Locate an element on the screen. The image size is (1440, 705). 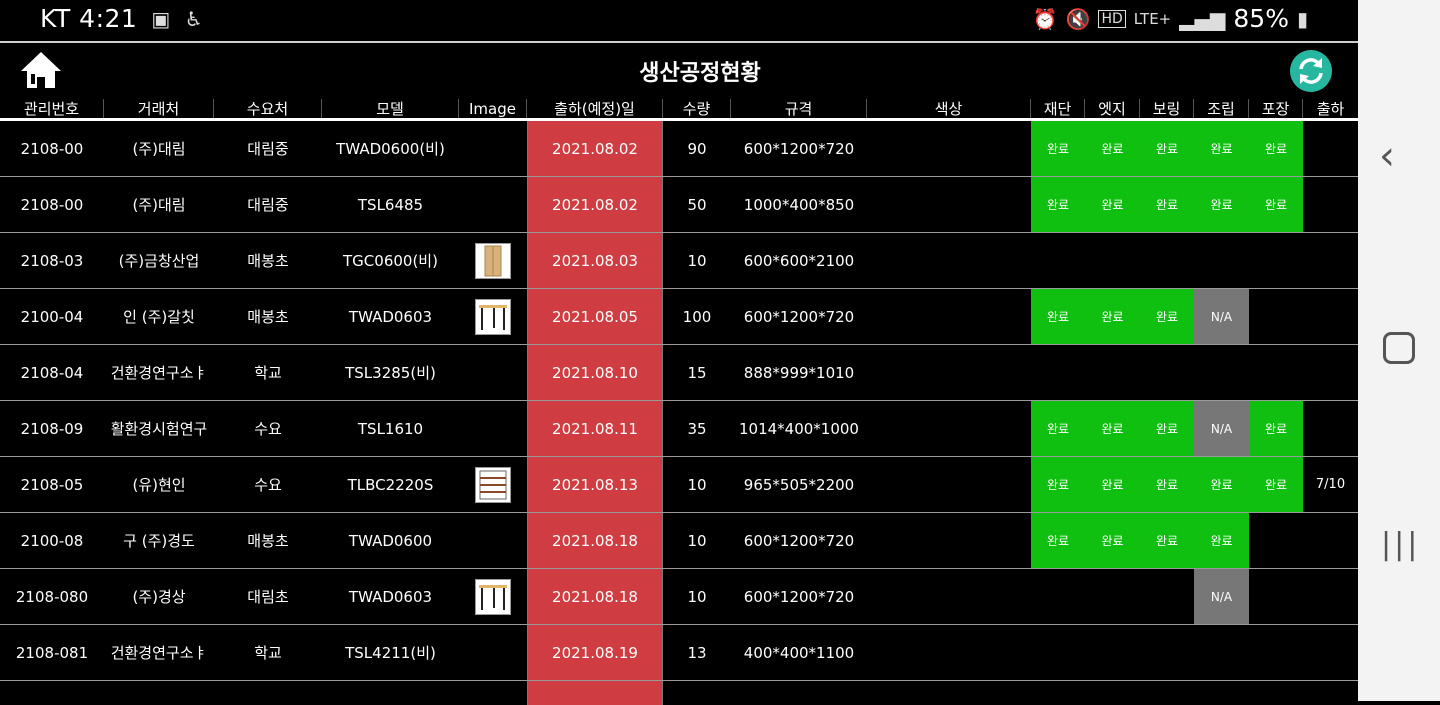
row-qty: 15 is located at coordinates (697, 372).